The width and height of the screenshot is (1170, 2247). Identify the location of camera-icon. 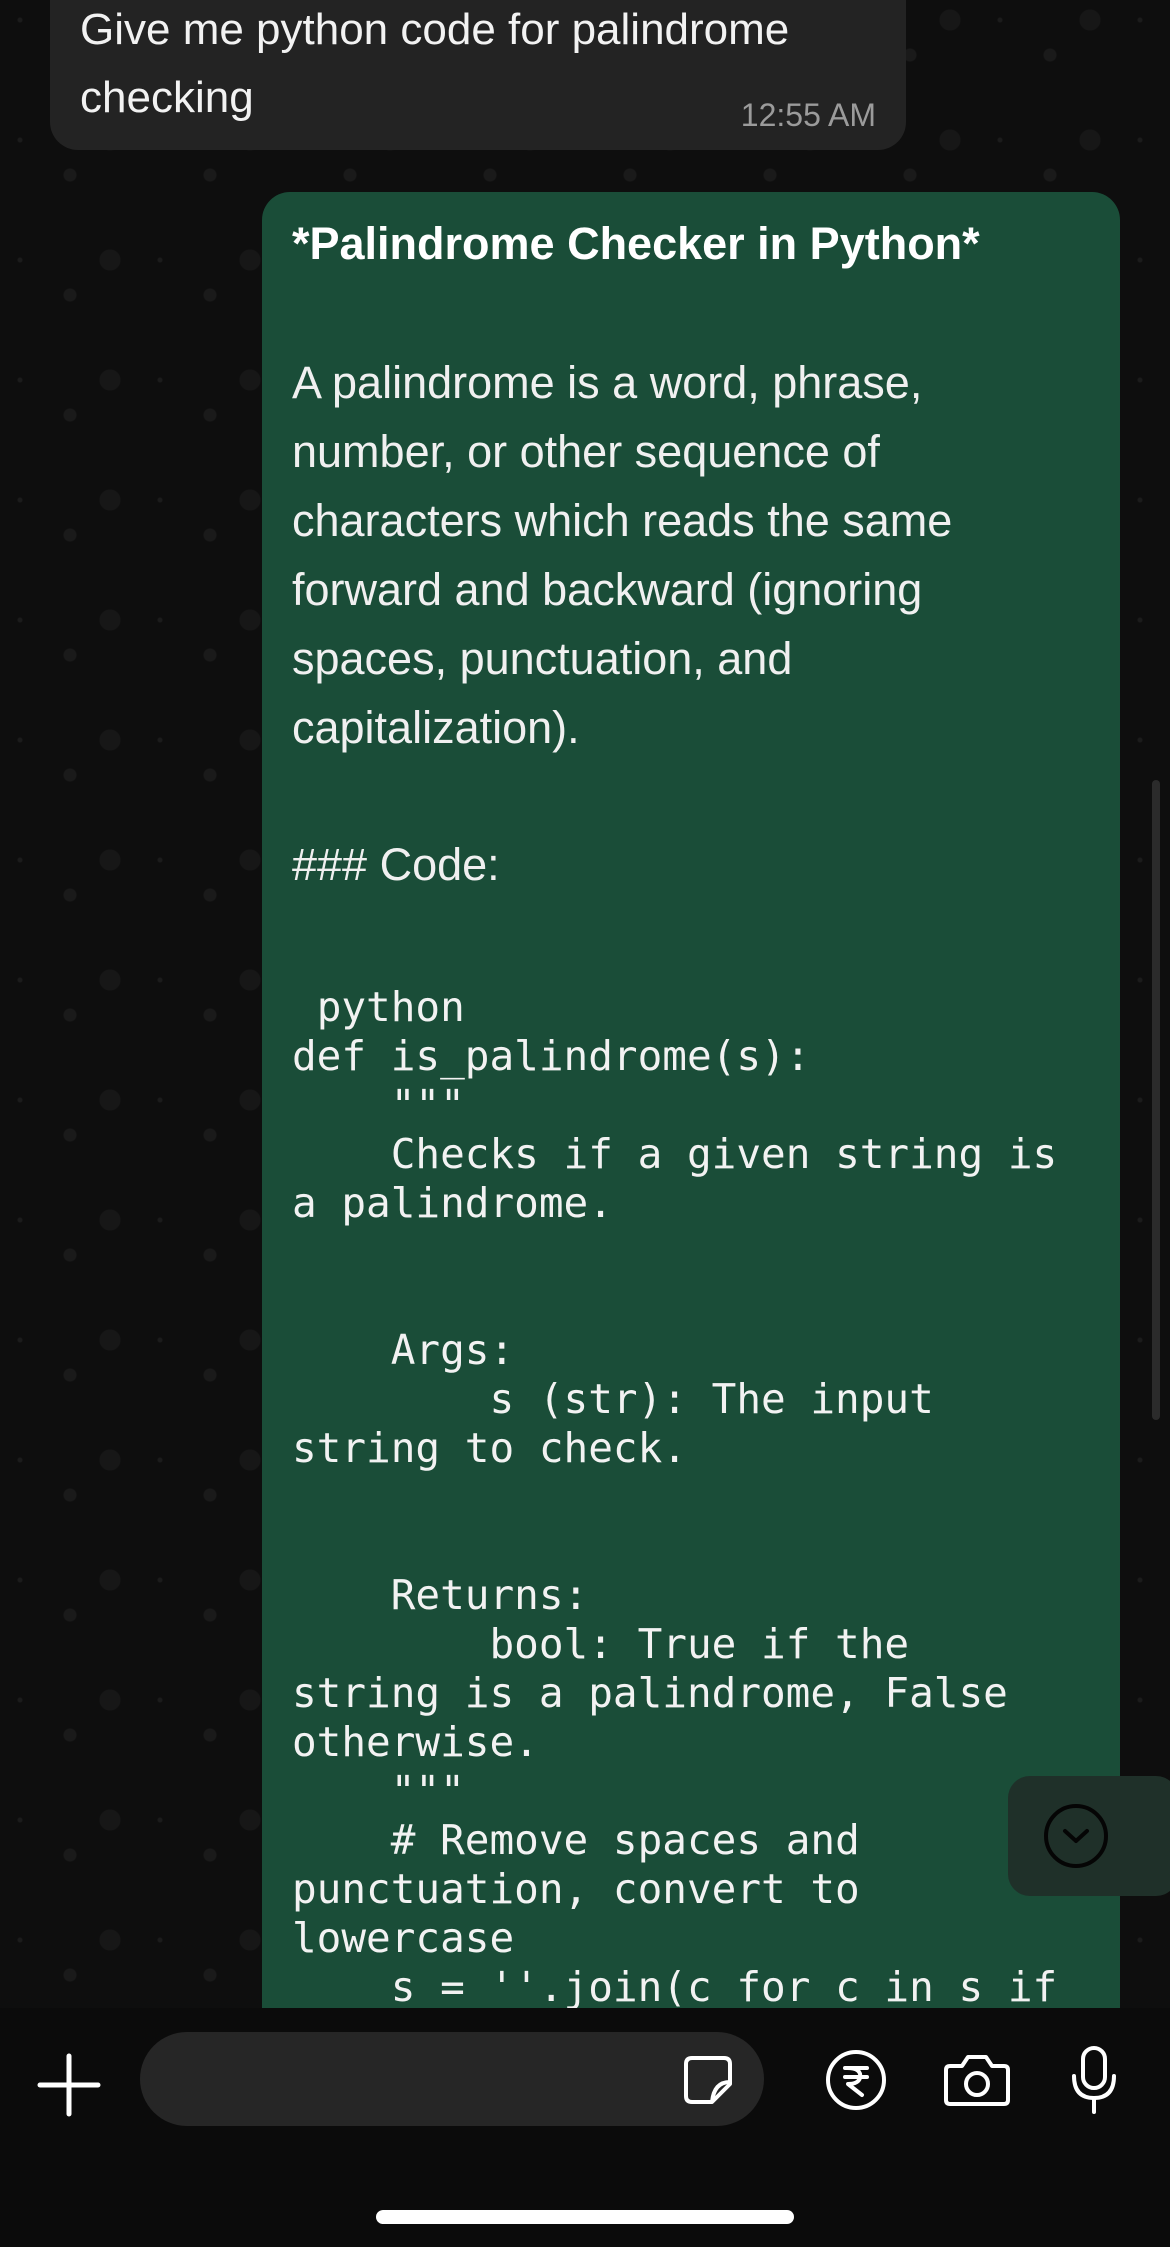
(977, 2080).